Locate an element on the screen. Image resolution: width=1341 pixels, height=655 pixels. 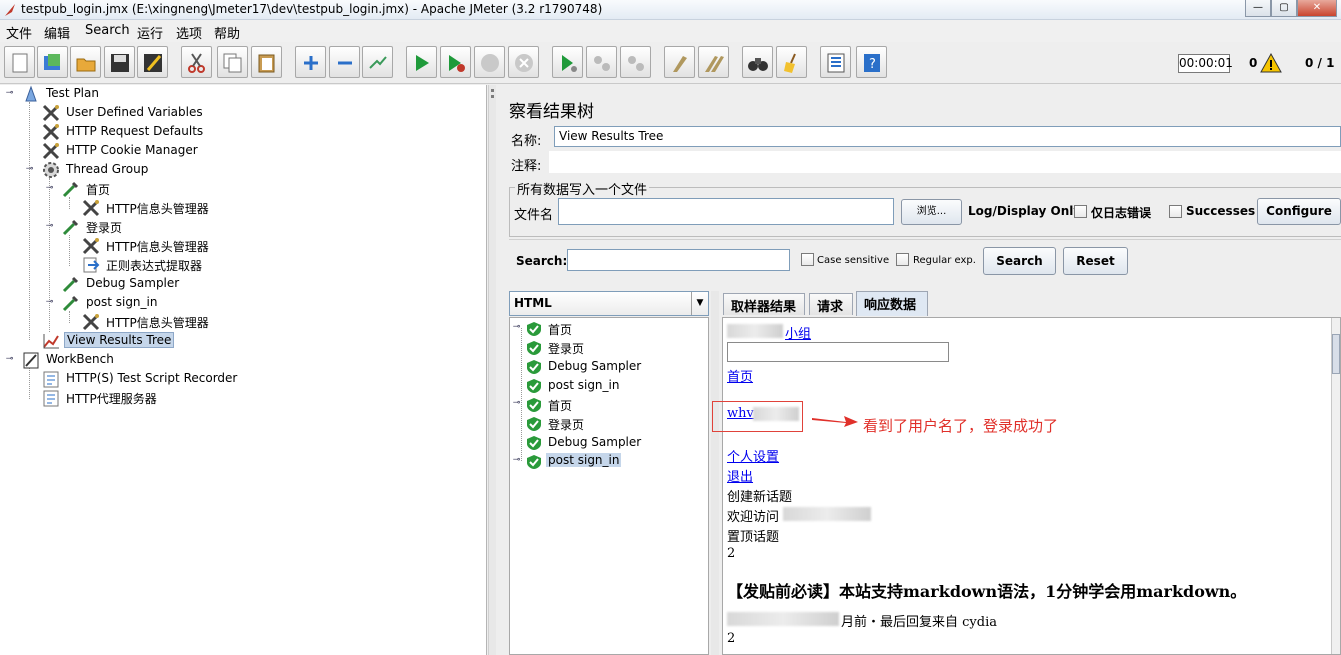
cut-button is located at coordinates (196, 62).